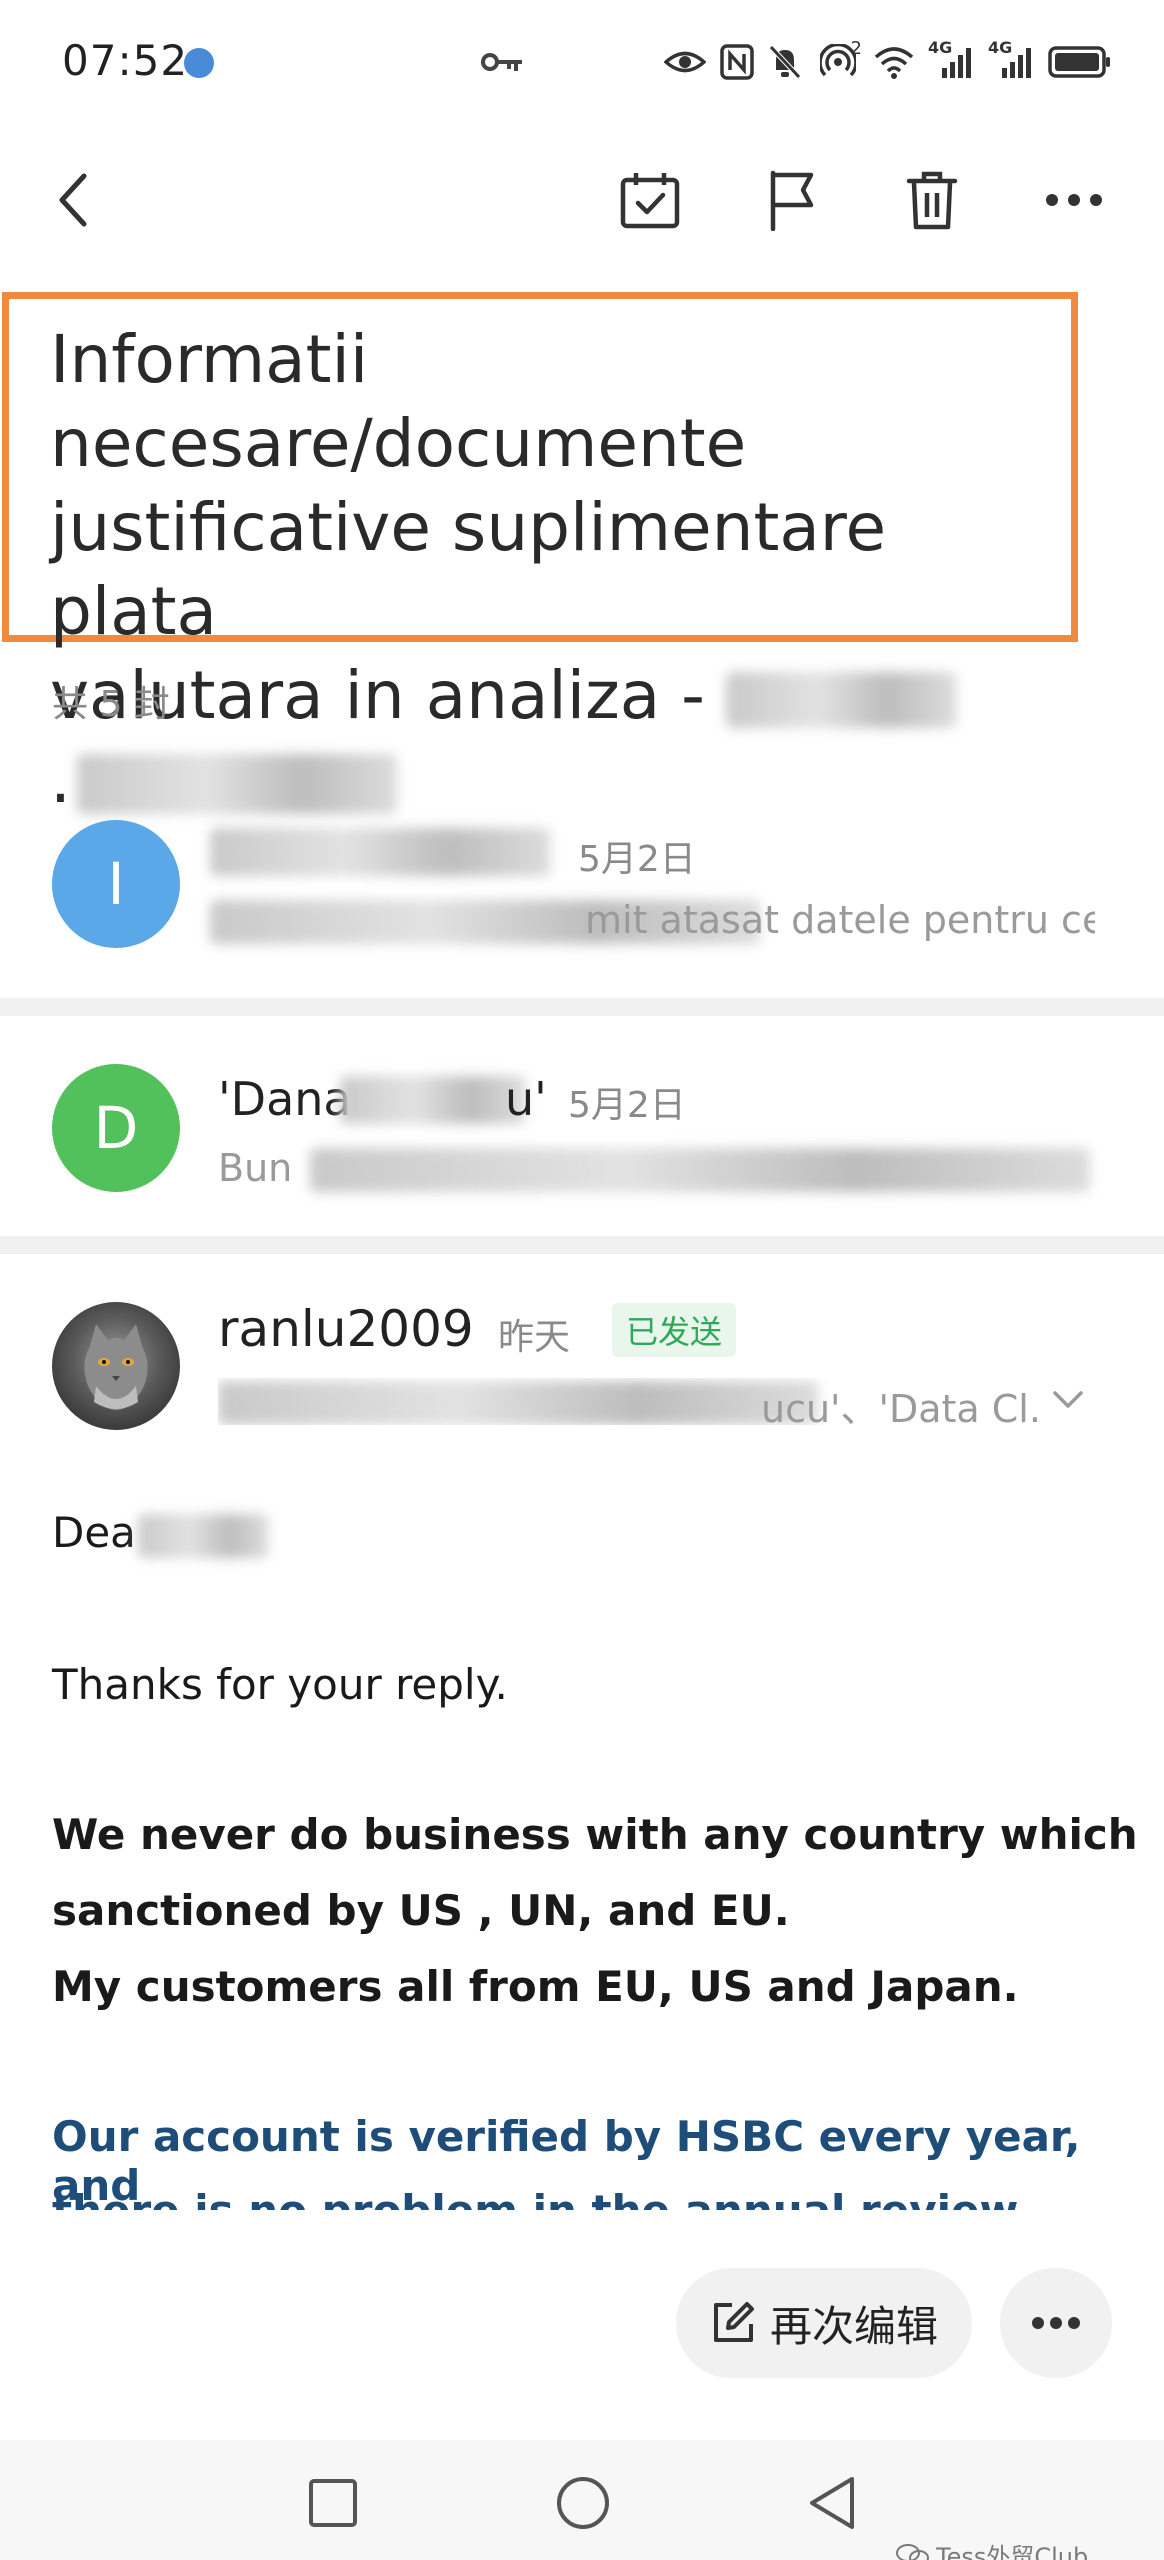 This screenshot has width=1164, height=2560. I want to click on eye-icon, so click(685, 62).